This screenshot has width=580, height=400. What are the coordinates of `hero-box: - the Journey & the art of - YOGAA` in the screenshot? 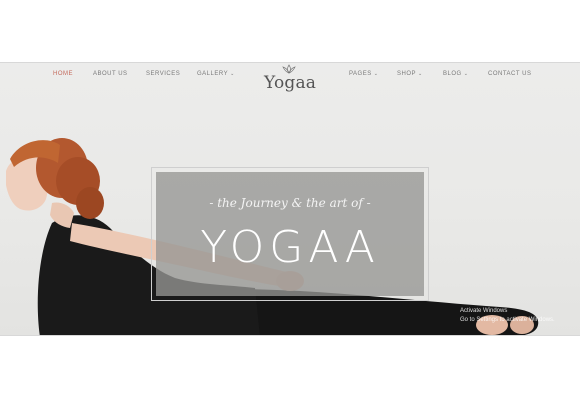 It's located at (290, 234).